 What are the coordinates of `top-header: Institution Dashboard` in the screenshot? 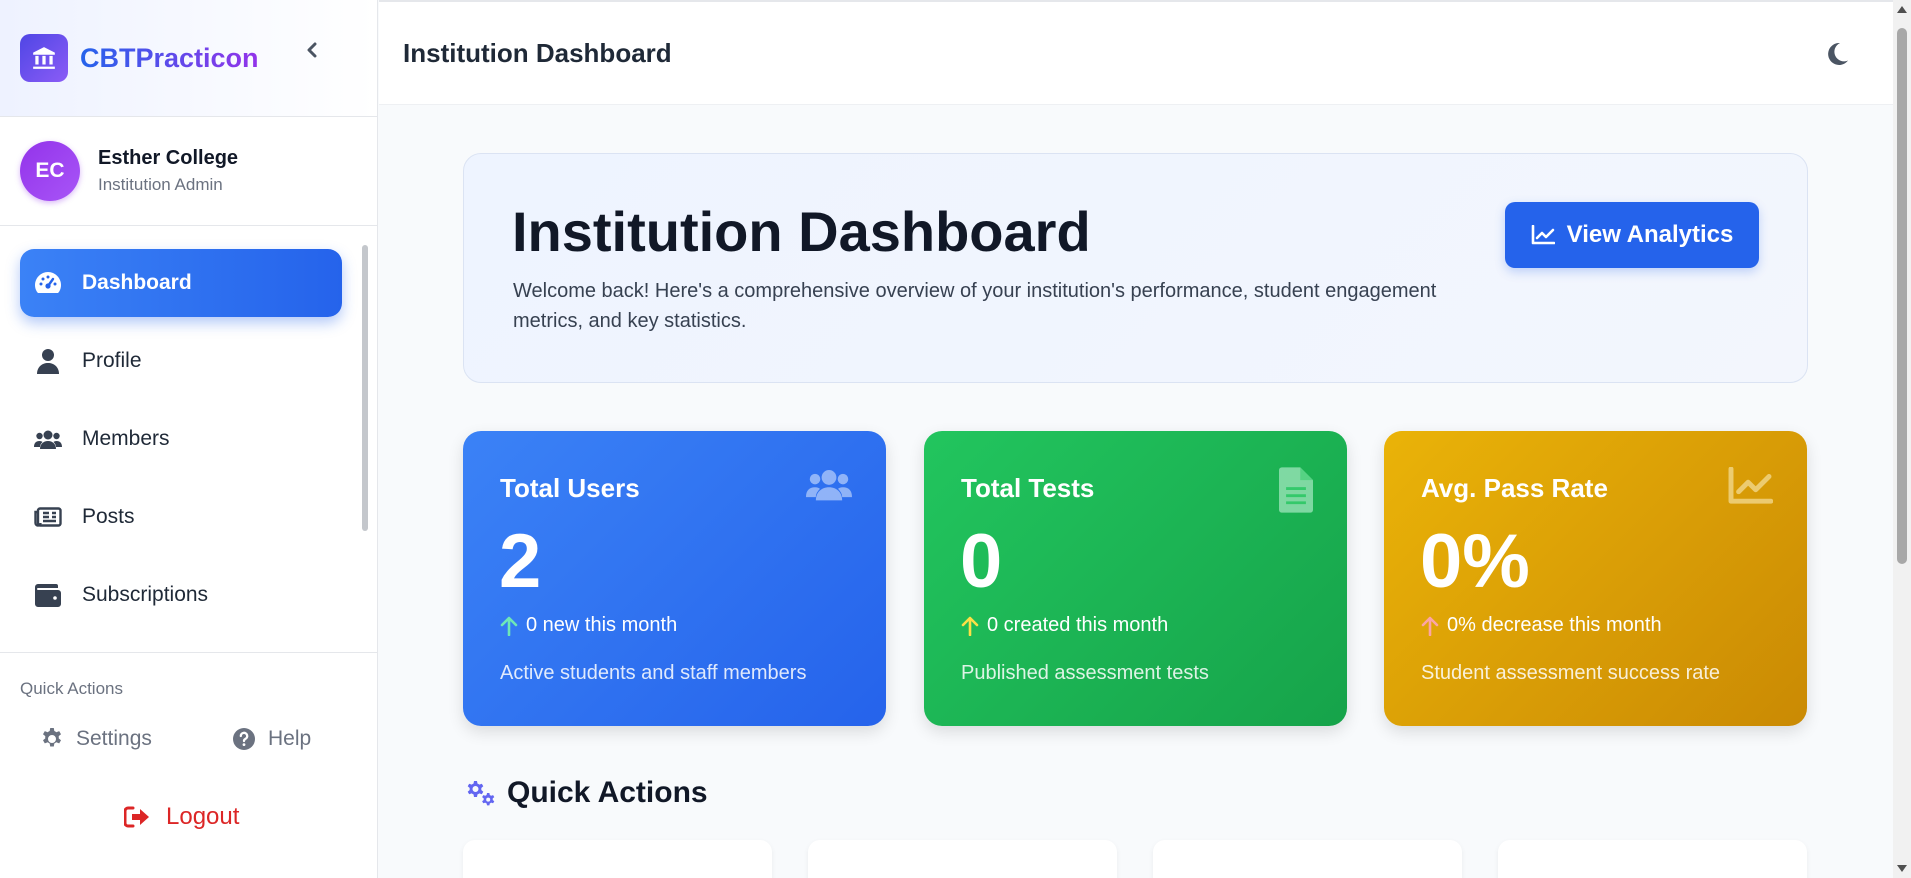 It's located at (1145, 52).